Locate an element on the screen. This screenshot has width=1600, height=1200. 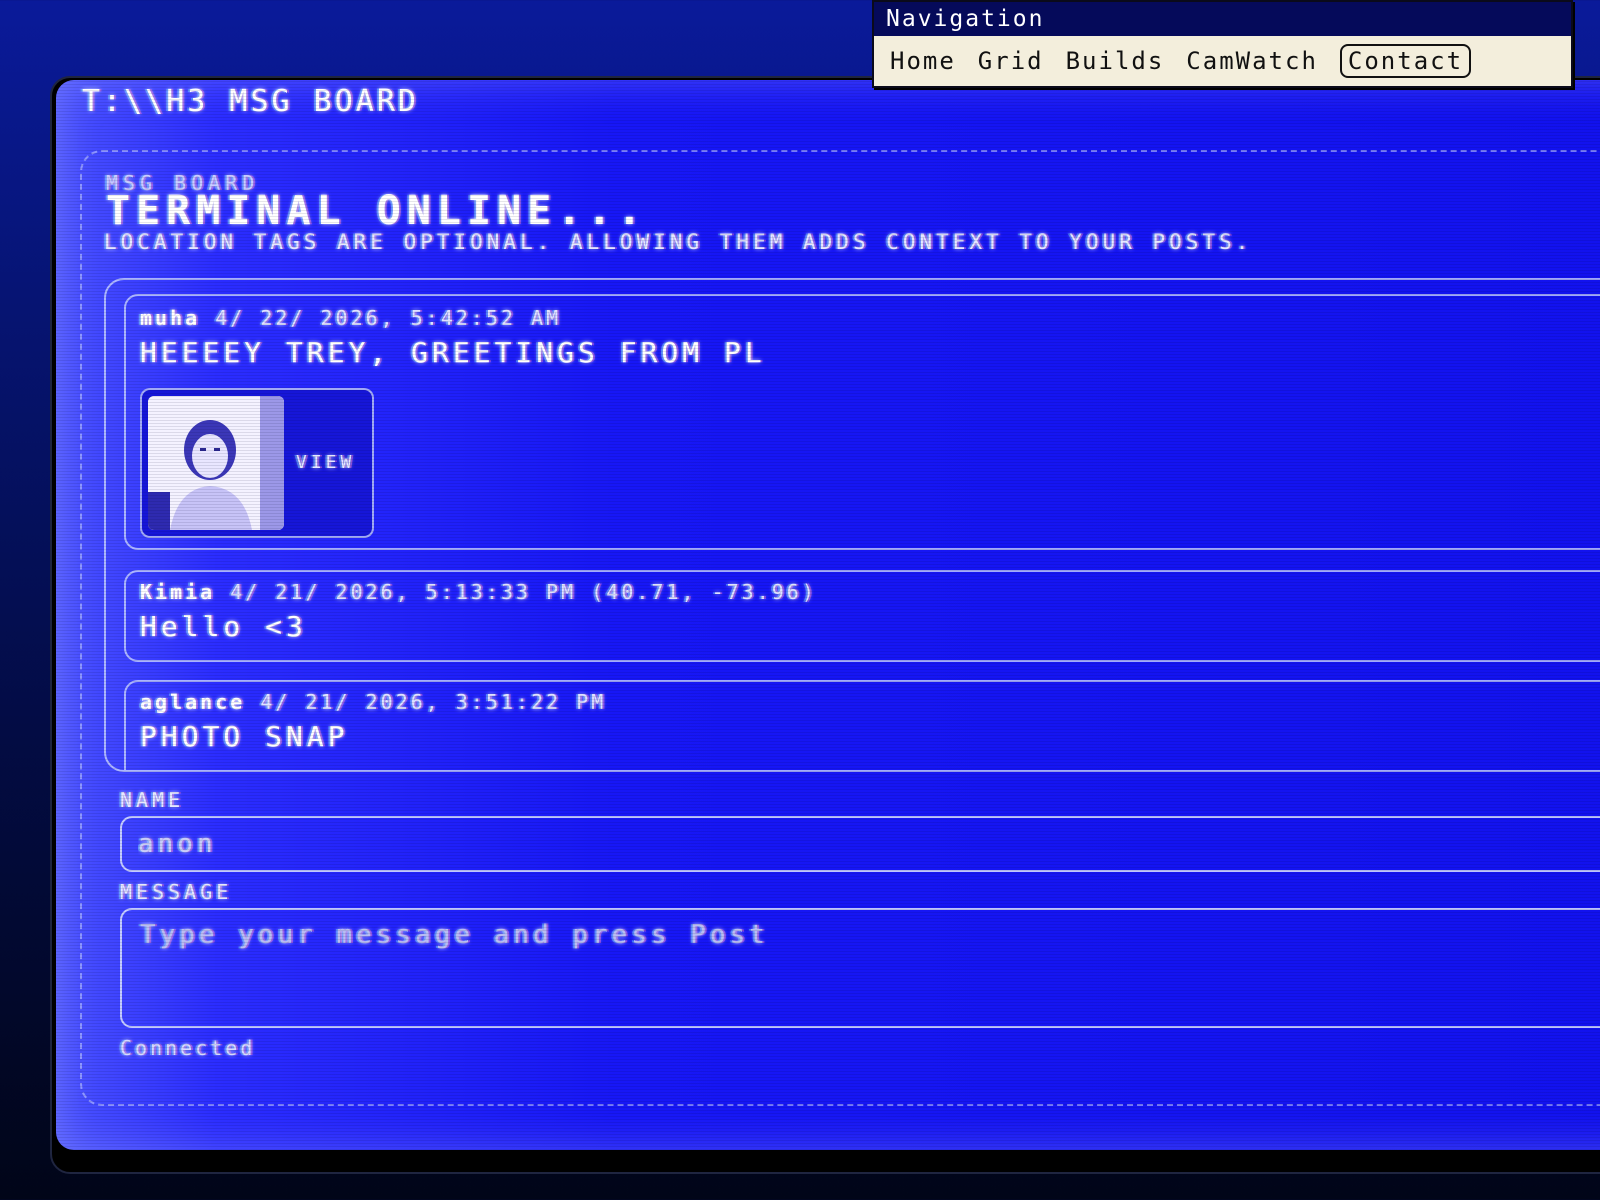
name-input is located at coordinates (860, 844).